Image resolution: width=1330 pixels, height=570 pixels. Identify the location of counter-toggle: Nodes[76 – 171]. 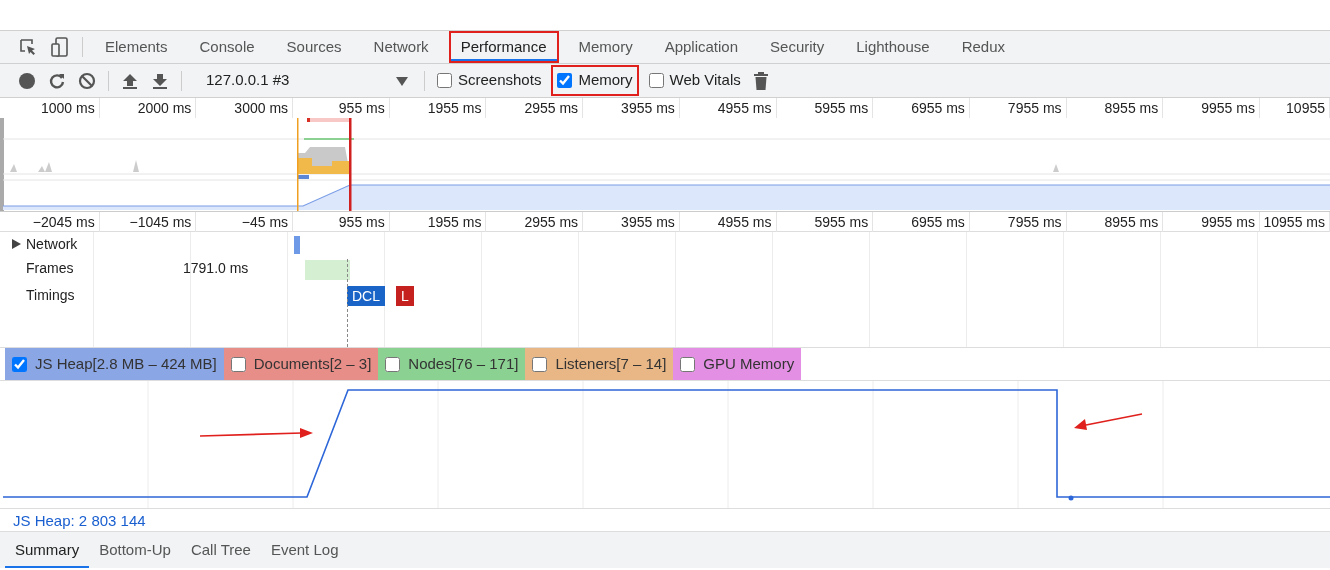
(452, 364).